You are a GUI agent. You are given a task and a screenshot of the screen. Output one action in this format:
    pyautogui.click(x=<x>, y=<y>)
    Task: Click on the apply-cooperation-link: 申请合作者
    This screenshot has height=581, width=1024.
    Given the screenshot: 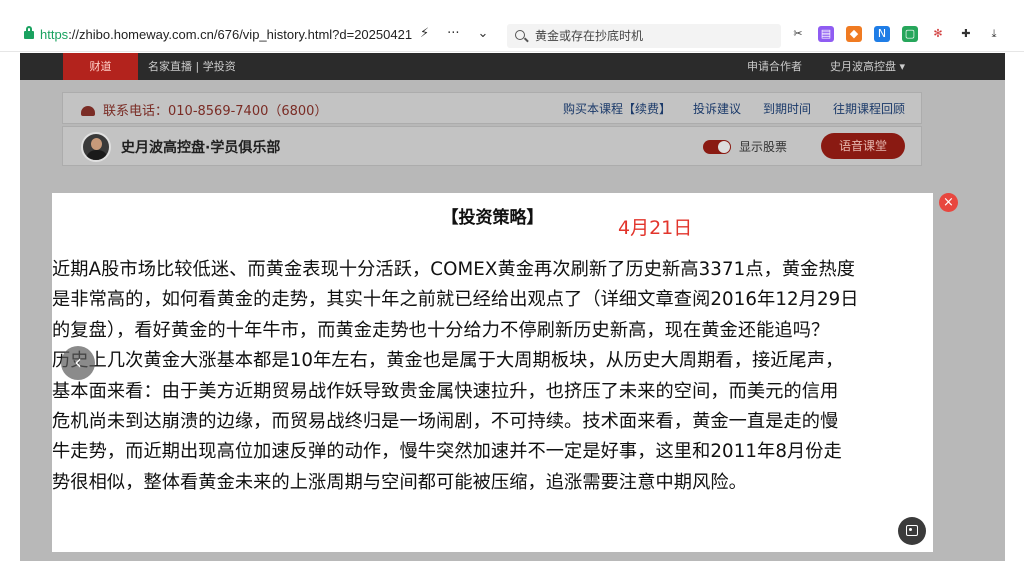 What is the action you would take?
    pyautogui.click(x=774, y=66)
    